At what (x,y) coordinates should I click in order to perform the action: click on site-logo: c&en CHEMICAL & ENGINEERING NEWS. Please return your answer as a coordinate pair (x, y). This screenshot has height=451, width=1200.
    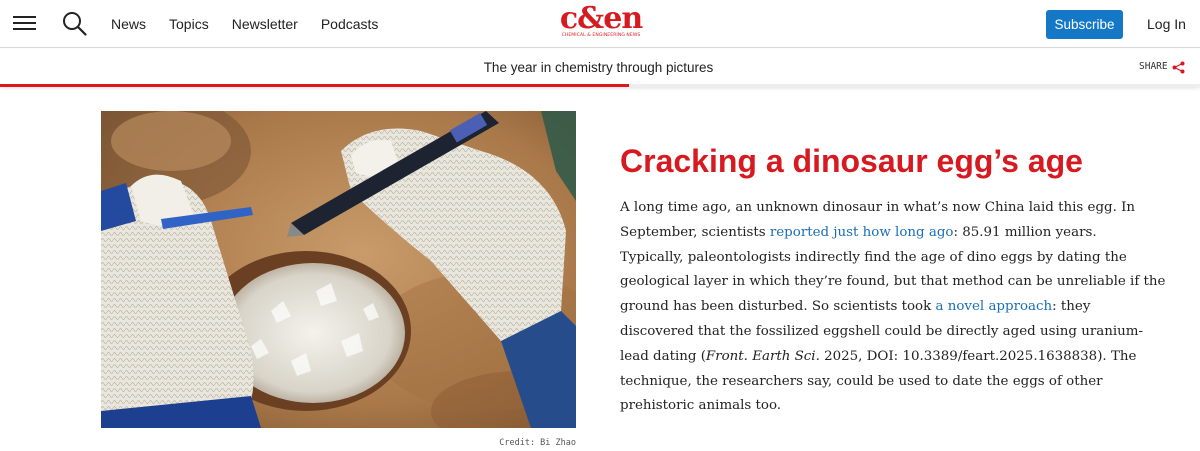
    Looking at the image, I should click on (601, 22).